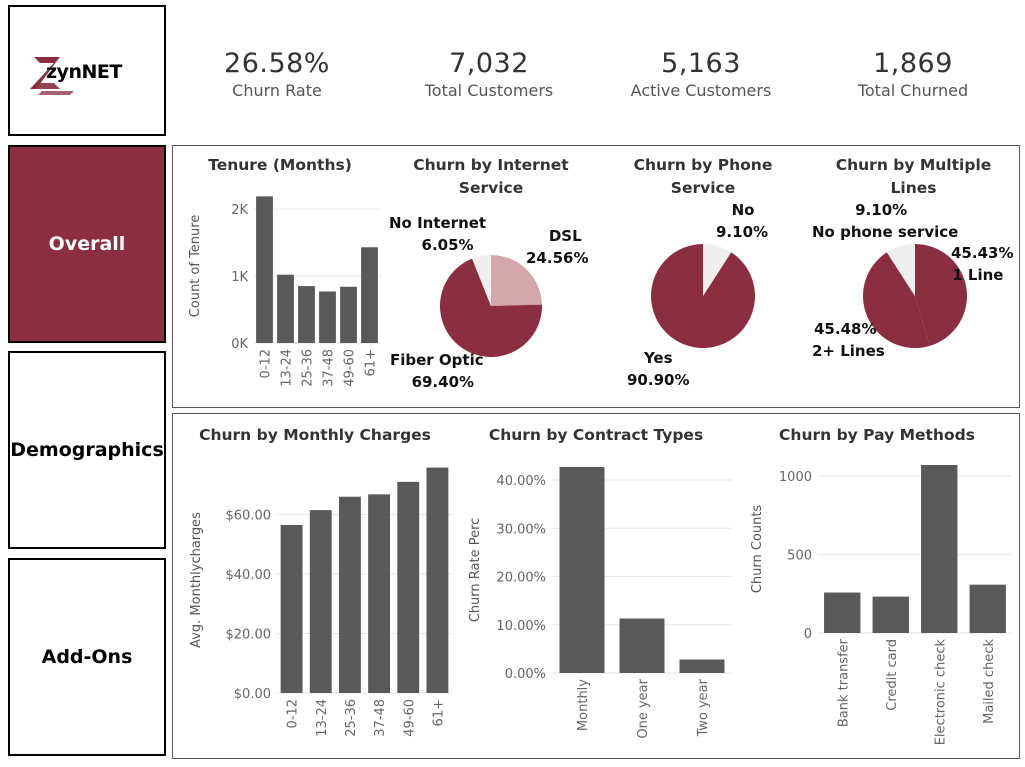  What do you see at coordinates (658, 358) in the screenshot?
I see `slice-name: Yes` at bounding box center [658, 358].